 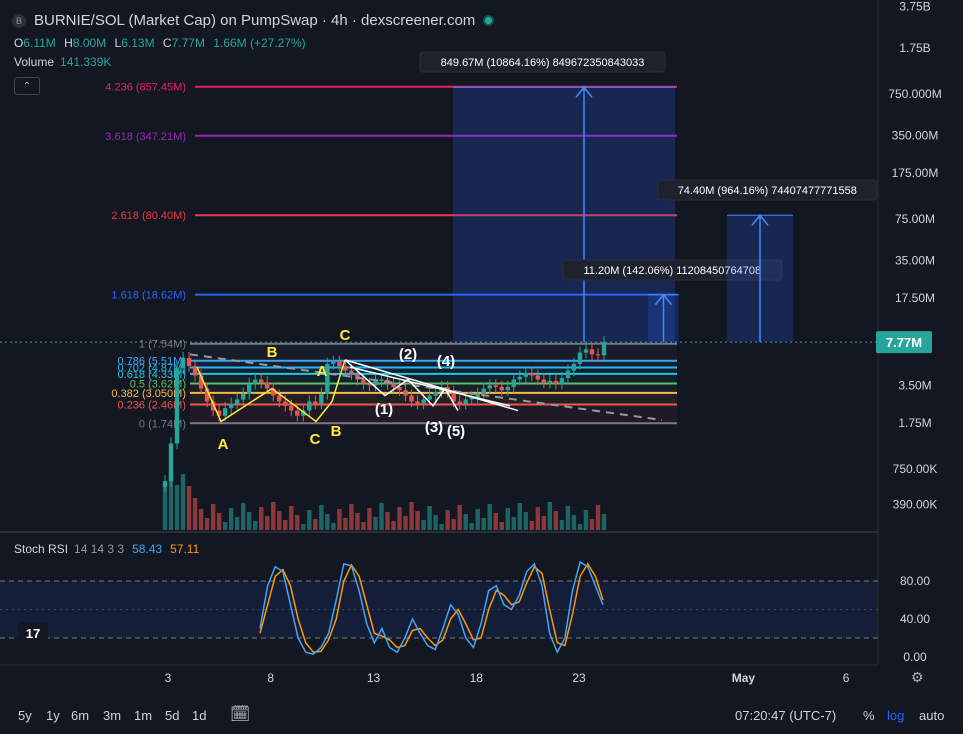 I want to click on percent-toggle: %, so click(x=869, y=715).